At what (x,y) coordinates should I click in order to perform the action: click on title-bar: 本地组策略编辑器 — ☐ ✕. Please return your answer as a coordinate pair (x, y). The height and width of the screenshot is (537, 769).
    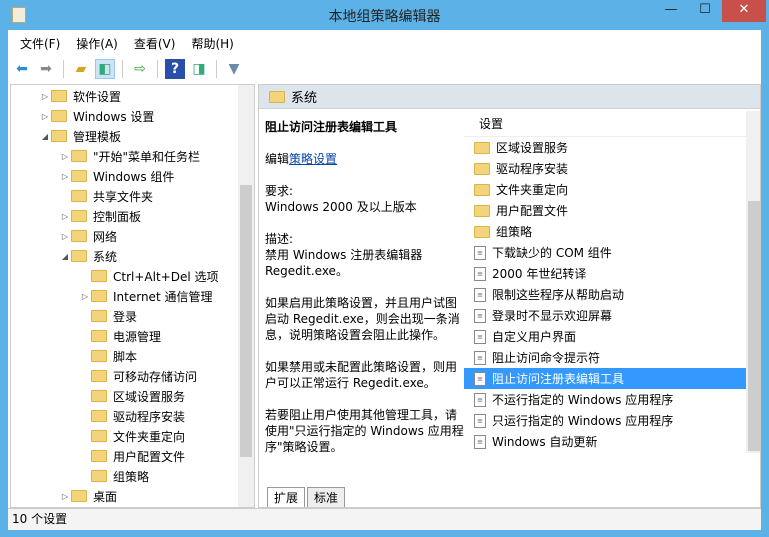
    Looking at the image, I should click on (384, 15).